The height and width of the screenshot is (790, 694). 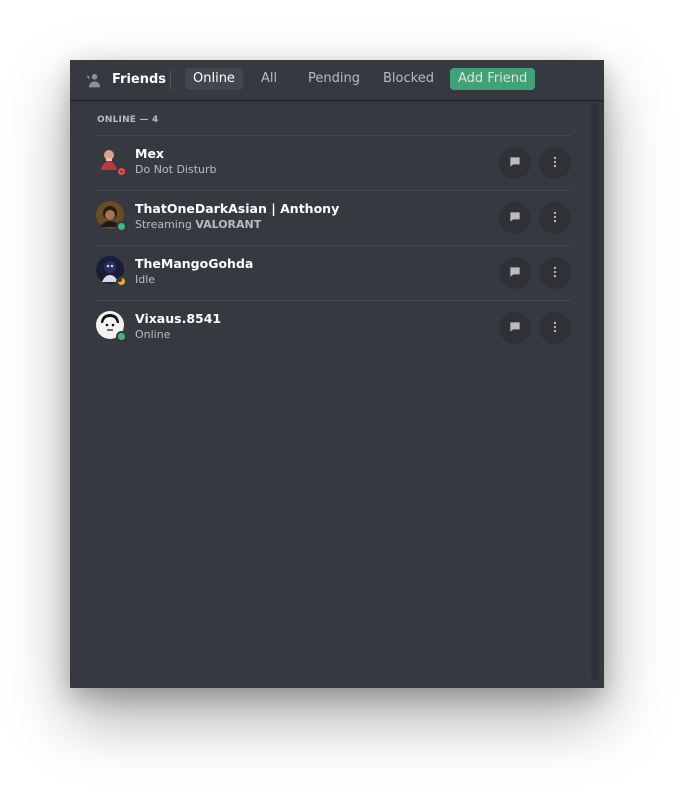 What do you see at coordinates (333, 327) in the screenshot?
I see `friend-row: Vixaus.8541 Online` at bounding box center [333, 327].